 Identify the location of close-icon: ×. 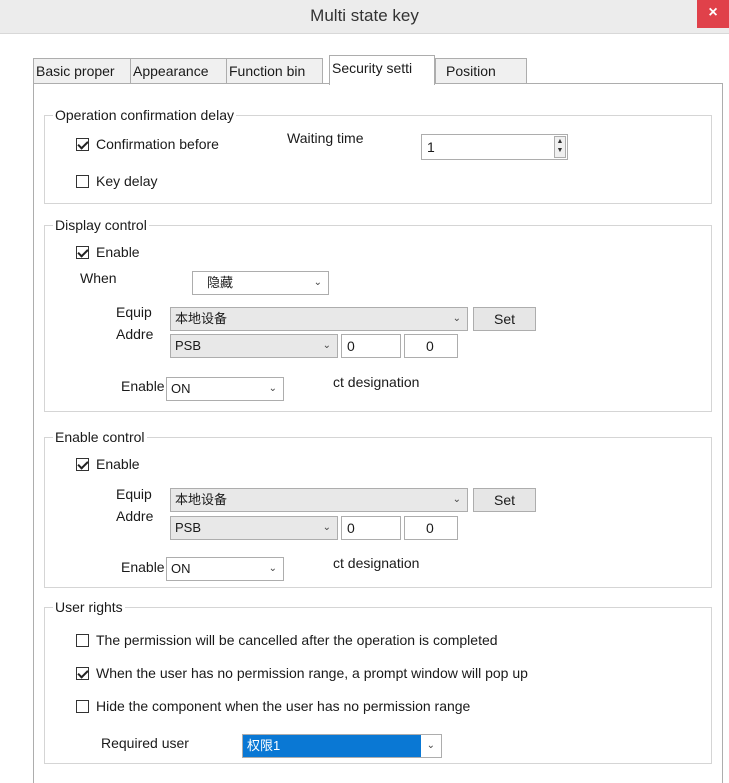
(713, 12).